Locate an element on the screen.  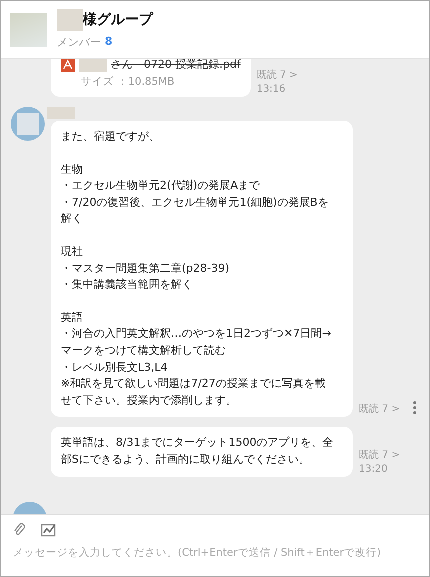
message-time: 13:16 is located at coordinates (271, 90).